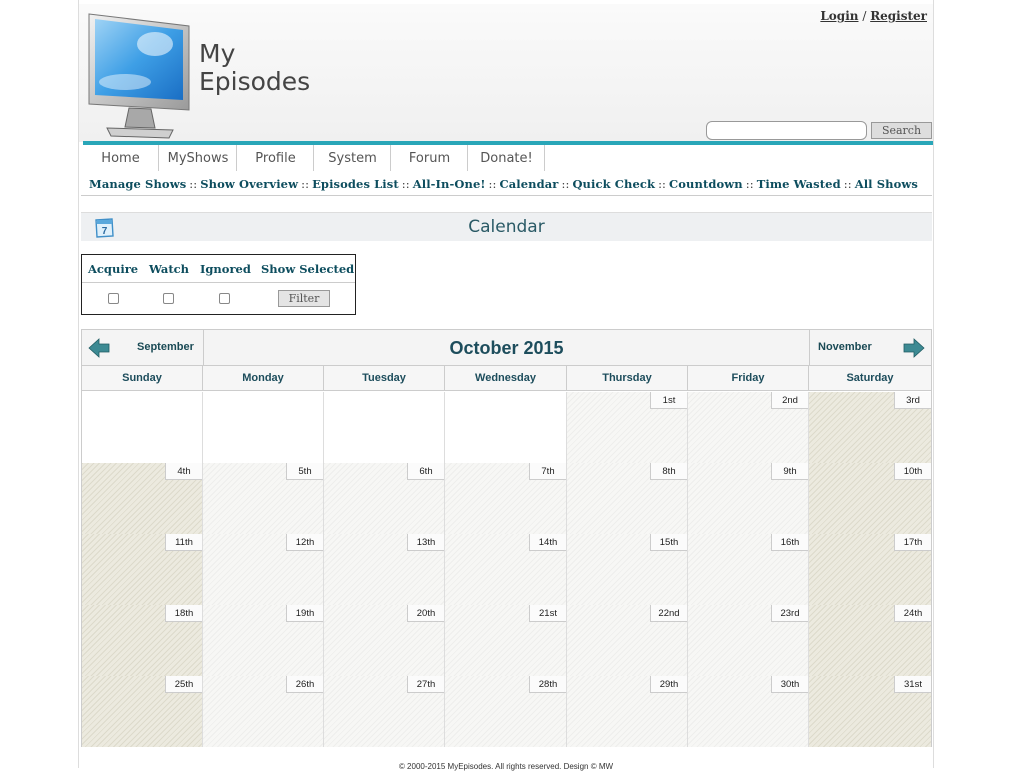 This screenshot has height=771, width=1024. What do you see at coordinates (627, 711) in the screenshot?
I see `day-cell: 29th` at bounding box center [627, 711].